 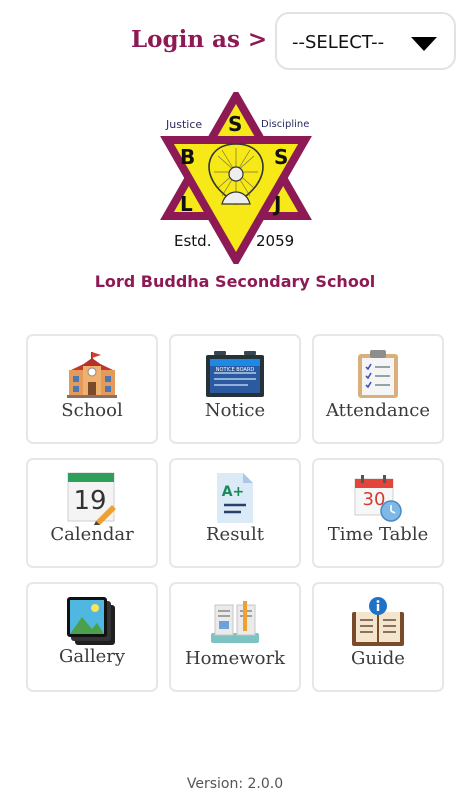 I want to click on login-as-label: Login as >, so click(x=199, y=39).